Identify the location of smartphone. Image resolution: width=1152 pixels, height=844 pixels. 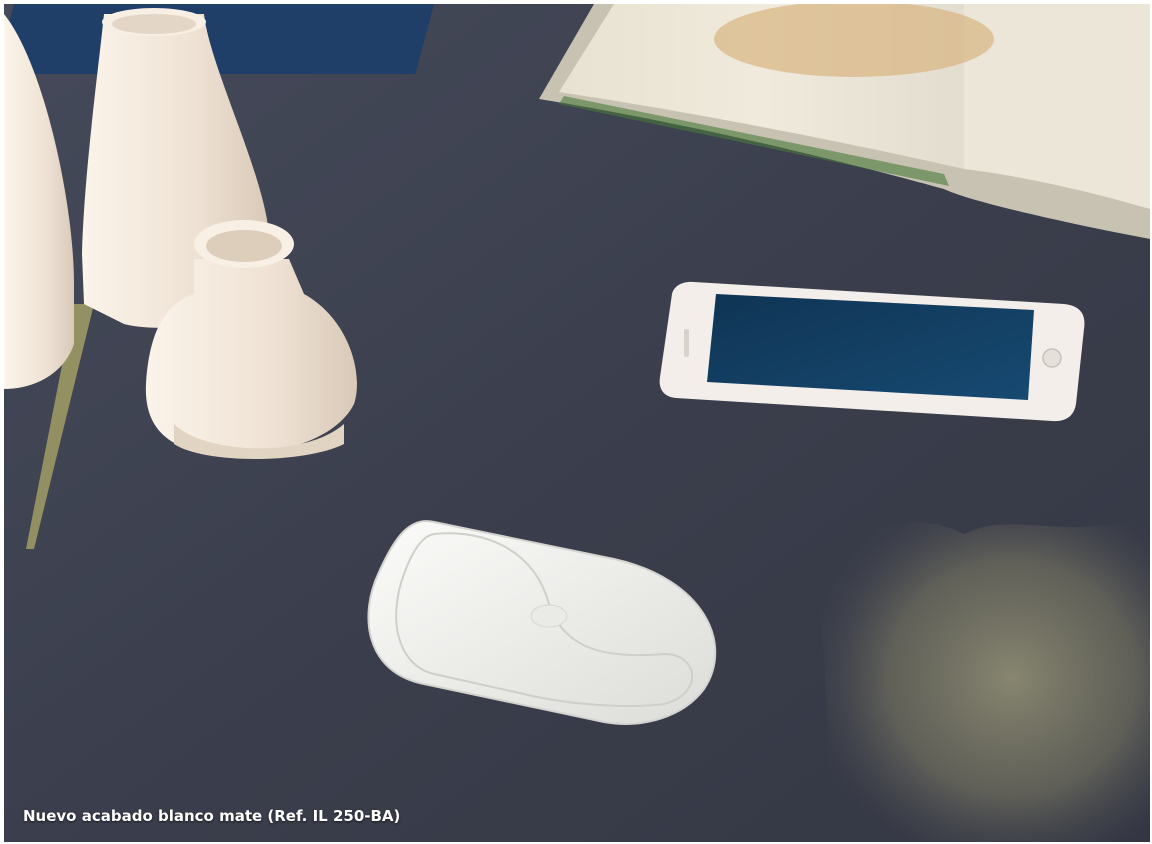
(872, 351).